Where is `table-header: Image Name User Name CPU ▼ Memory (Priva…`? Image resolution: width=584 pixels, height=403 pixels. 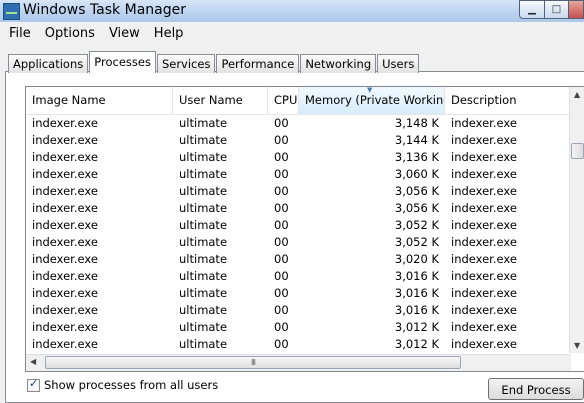 table-header: Image Name User Name CPU ▼ Memory (Priva… is located at coordinates (298, 101).